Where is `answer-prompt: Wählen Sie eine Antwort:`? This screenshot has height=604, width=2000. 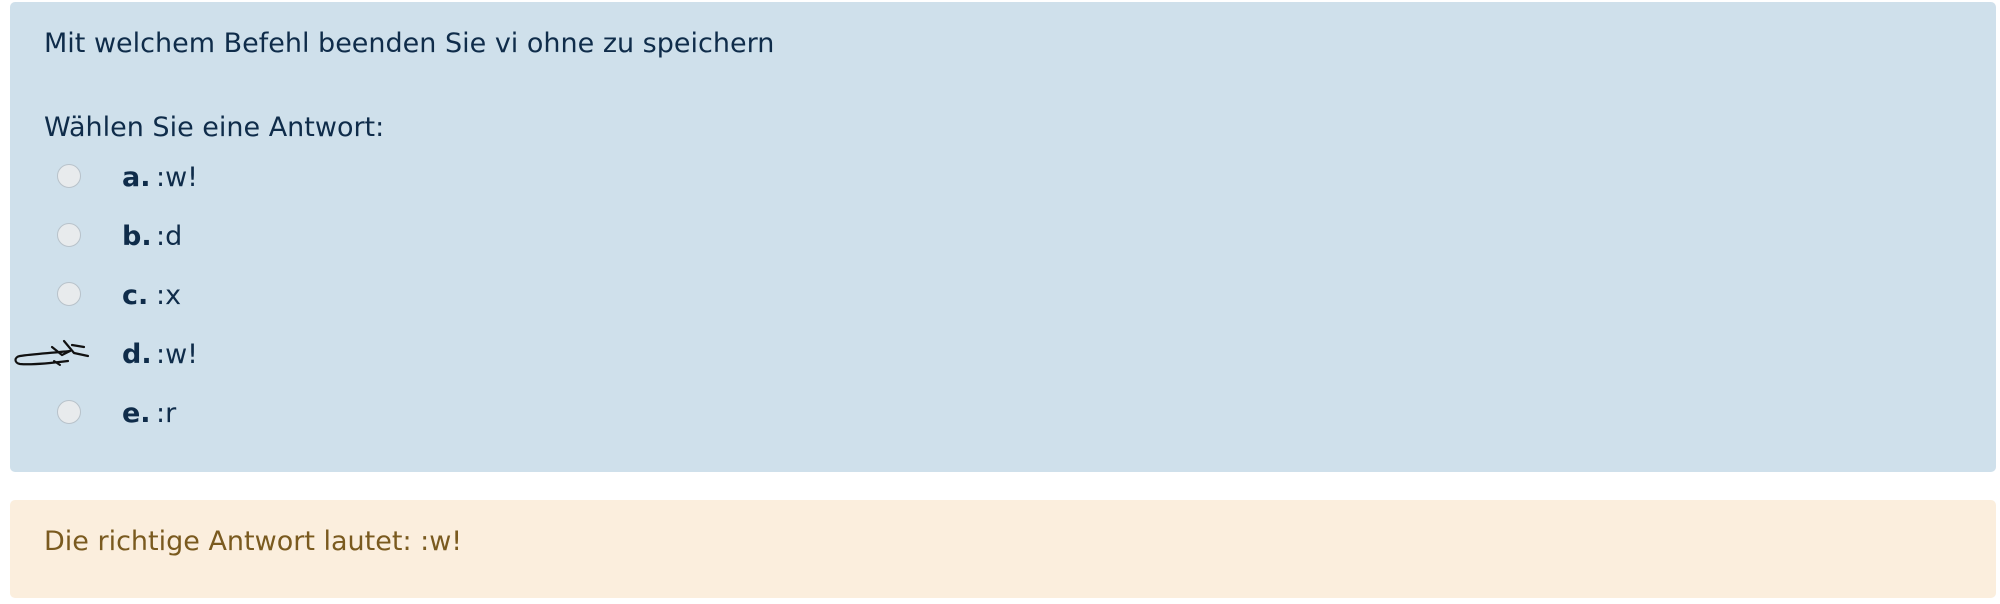
answer-prompt: Wählen Sie eine Antwort: is located at coordinates (214, 127).